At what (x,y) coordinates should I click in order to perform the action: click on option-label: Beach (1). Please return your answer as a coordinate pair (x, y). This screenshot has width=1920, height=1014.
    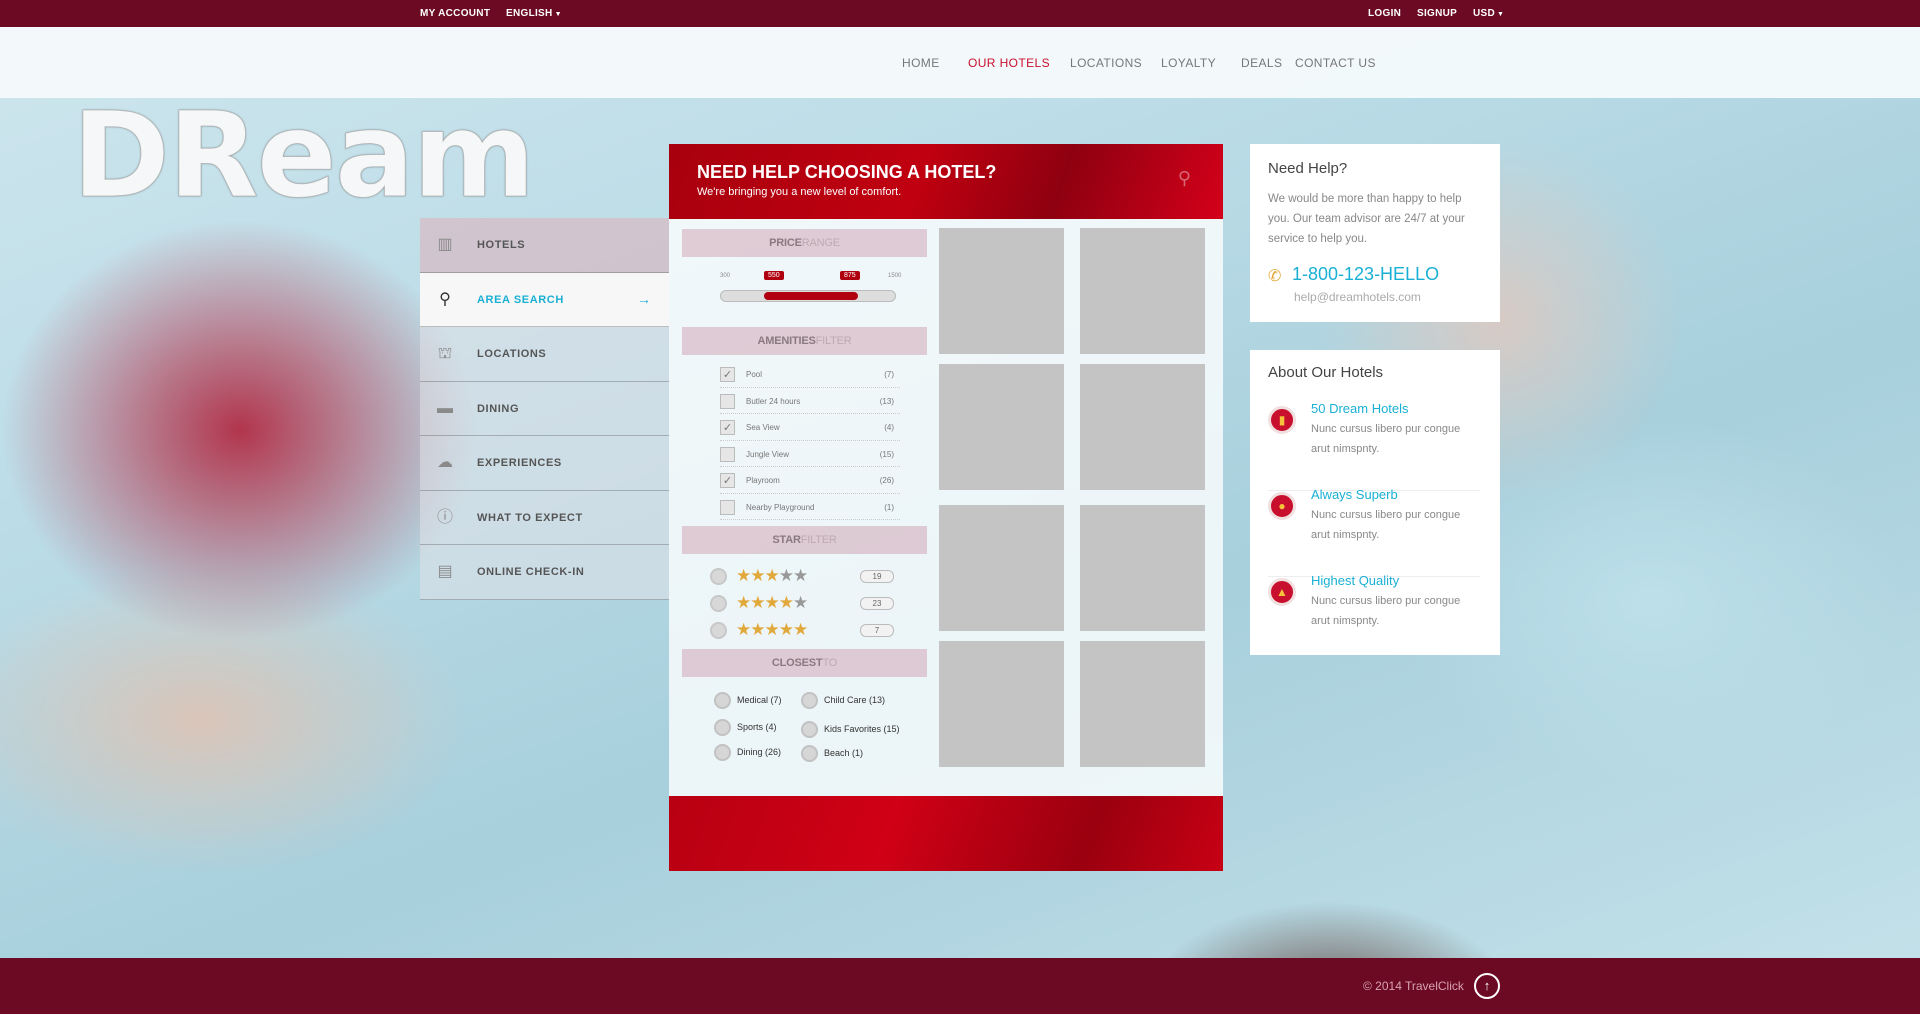
    Looking at the image, I should click on (844, 753).